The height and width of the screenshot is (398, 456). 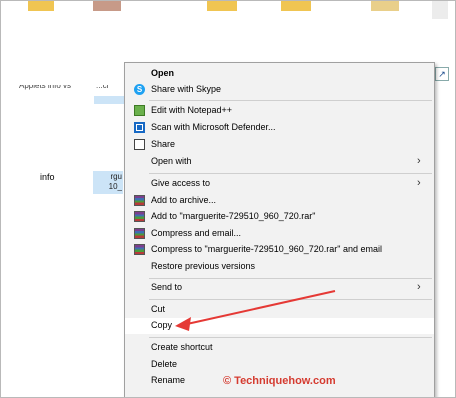 What do you see at coordinates (171, 161) in the screenshot?
I see `menu-item-label: Open with` at bounding box center [171, 161].